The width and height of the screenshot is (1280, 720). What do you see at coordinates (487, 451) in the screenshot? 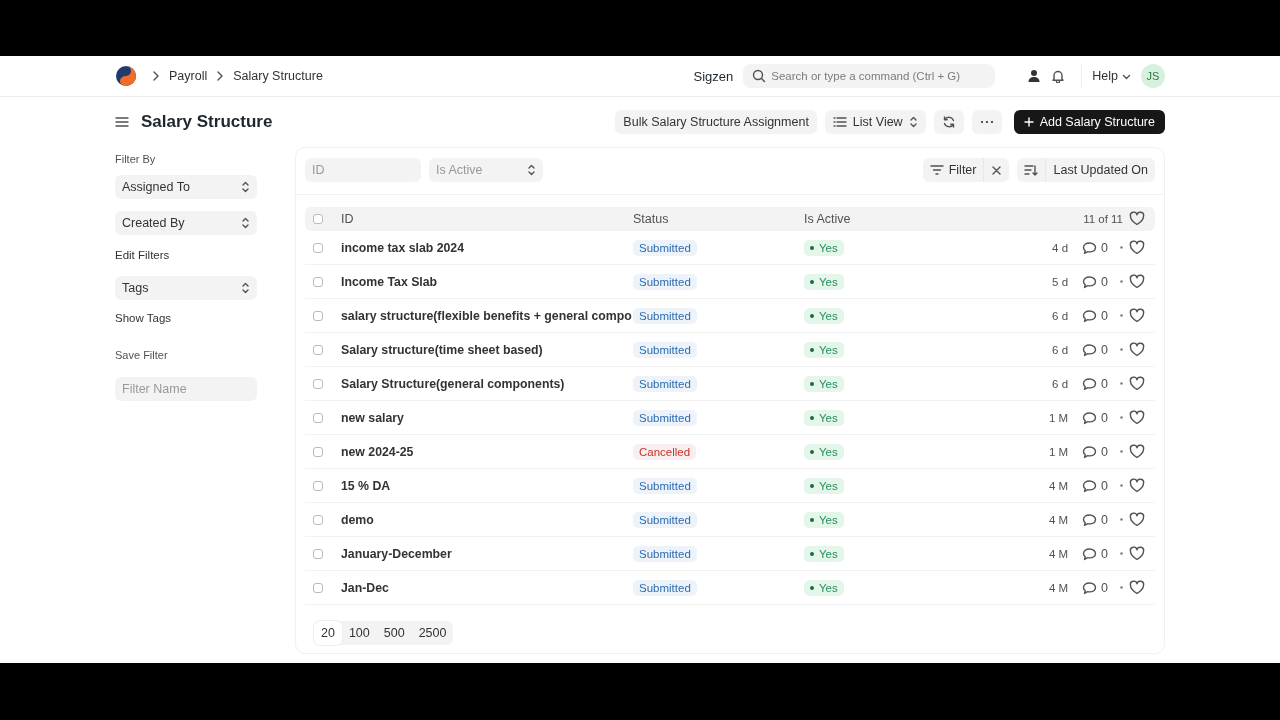
I see `record-link: new 2024-25` at bounding box center [487, 451].